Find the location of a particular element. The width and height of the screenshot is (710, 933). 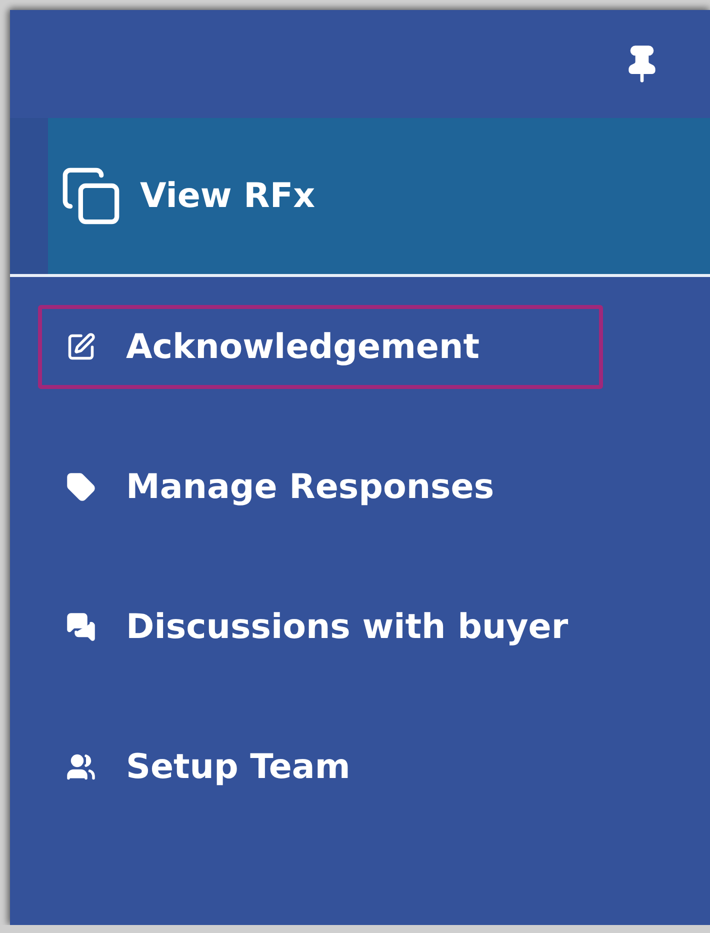

edit-icon is located at coordinates (81, 347).